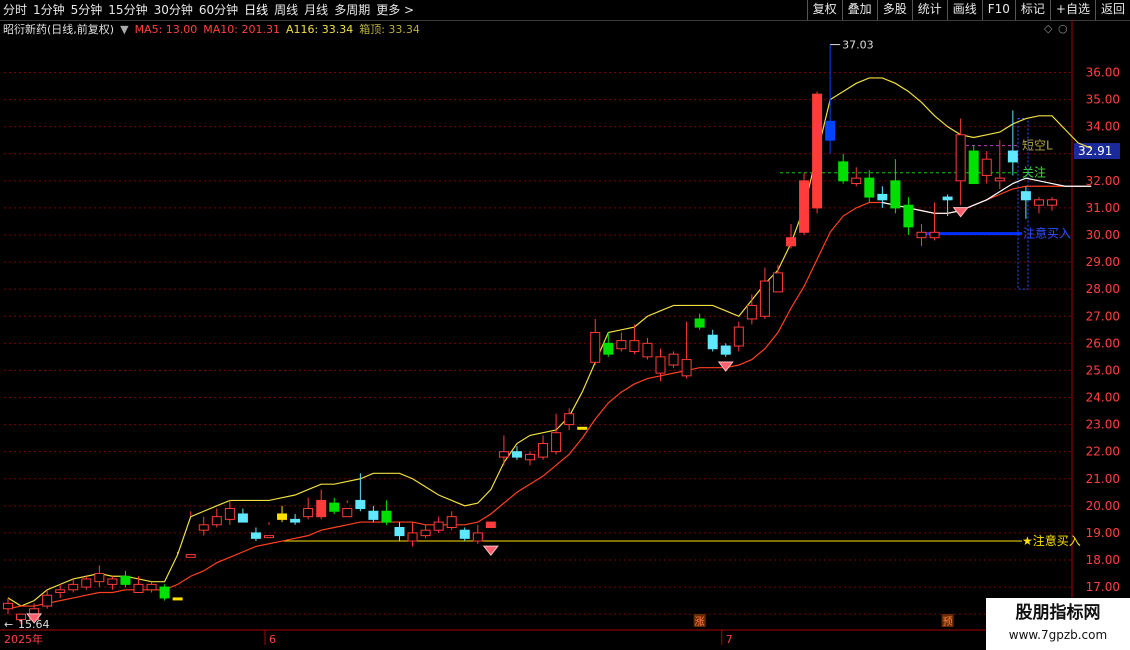  Describe the element at coordinates (1063, 28) in the screenshot. I see `circle-outline-icon: ○` at that location.